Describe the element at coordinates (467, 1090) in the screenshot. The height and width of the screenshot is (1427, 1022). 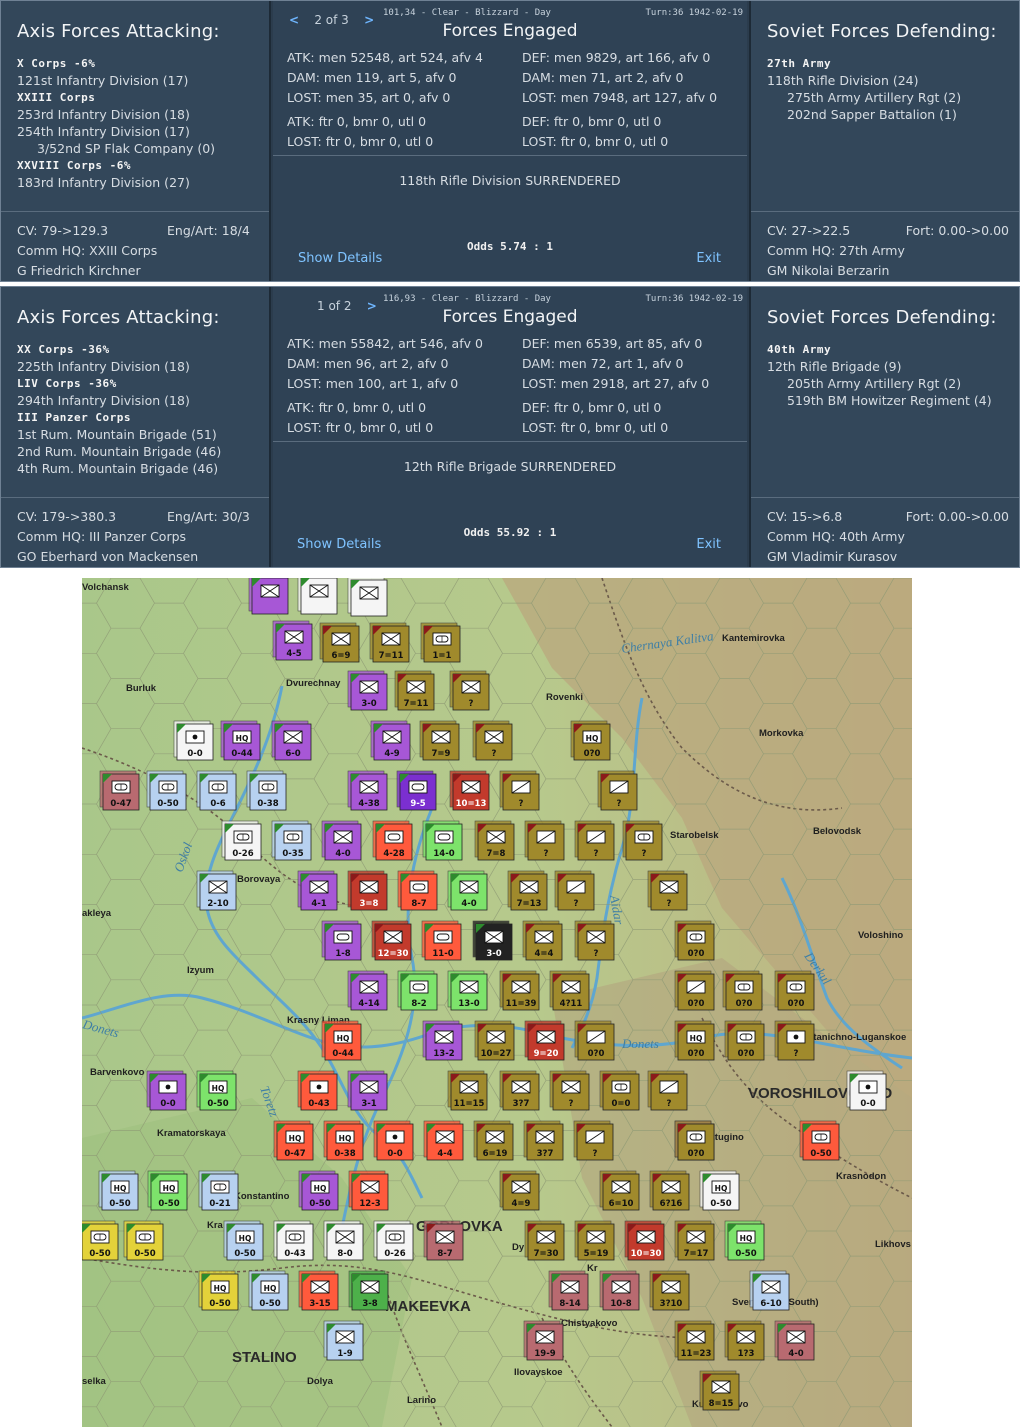
I see `unit-counter: 11=15` at that location.